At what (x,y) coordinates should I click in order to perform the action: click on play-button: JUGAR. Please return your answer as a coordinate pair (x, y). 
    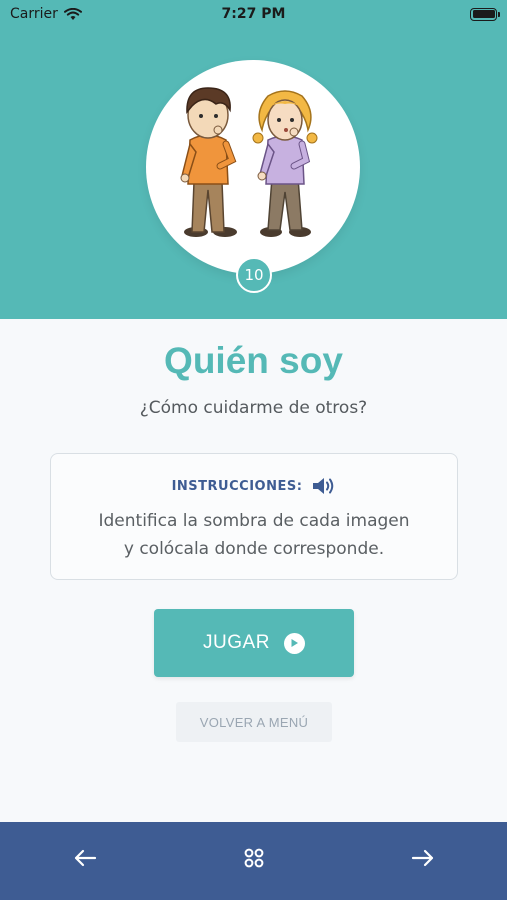
    Looking at the image, I should click on (254, 643).